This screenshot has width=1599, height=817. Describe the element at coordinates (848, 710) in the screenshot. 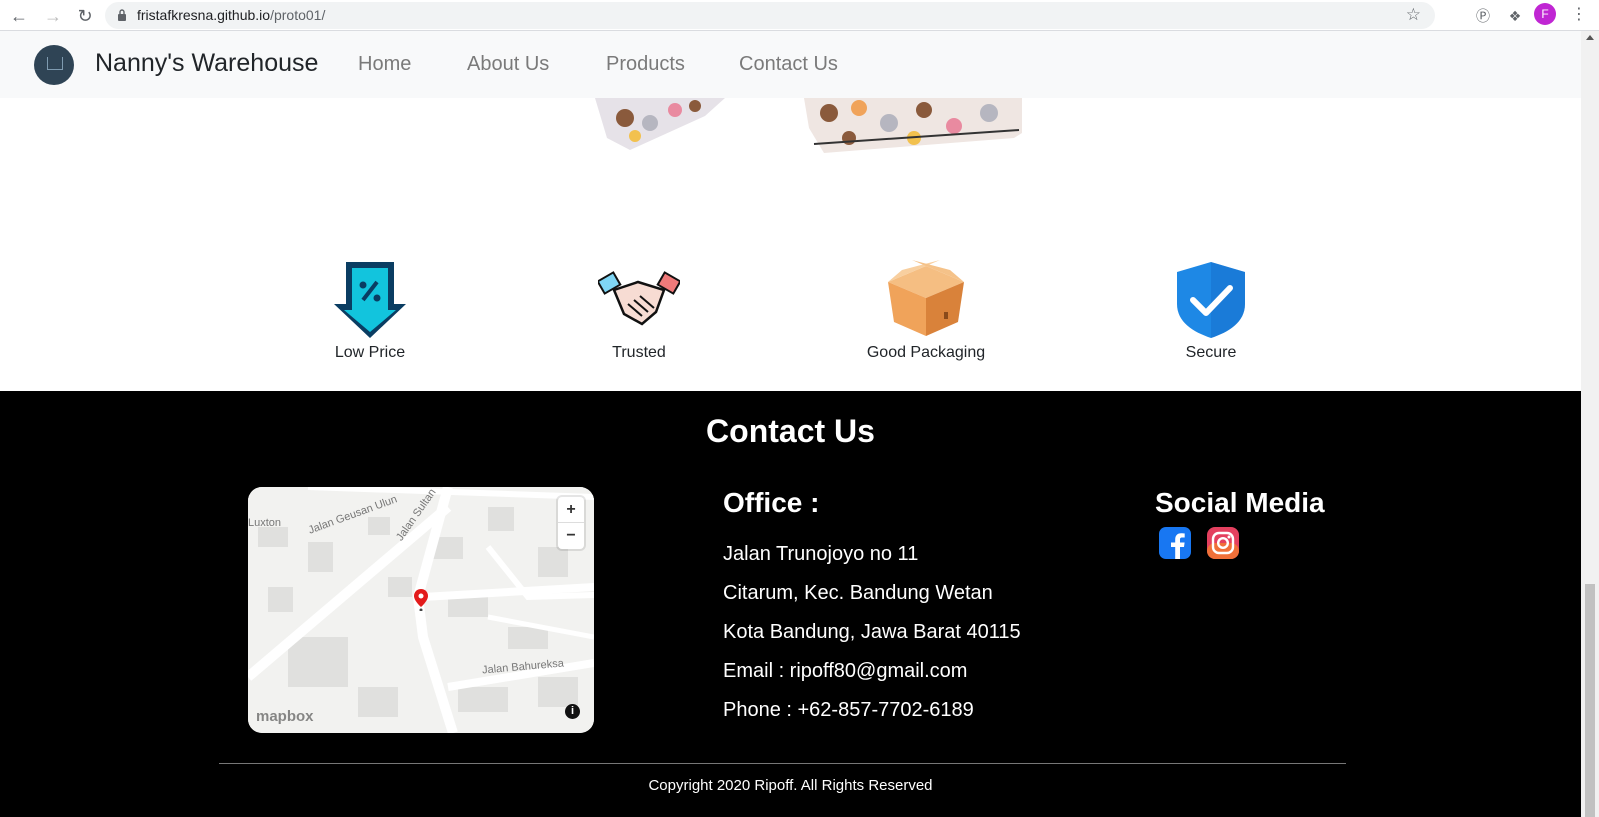

I see `office-phone: Phone : +62-857-7702-6189` at that location.